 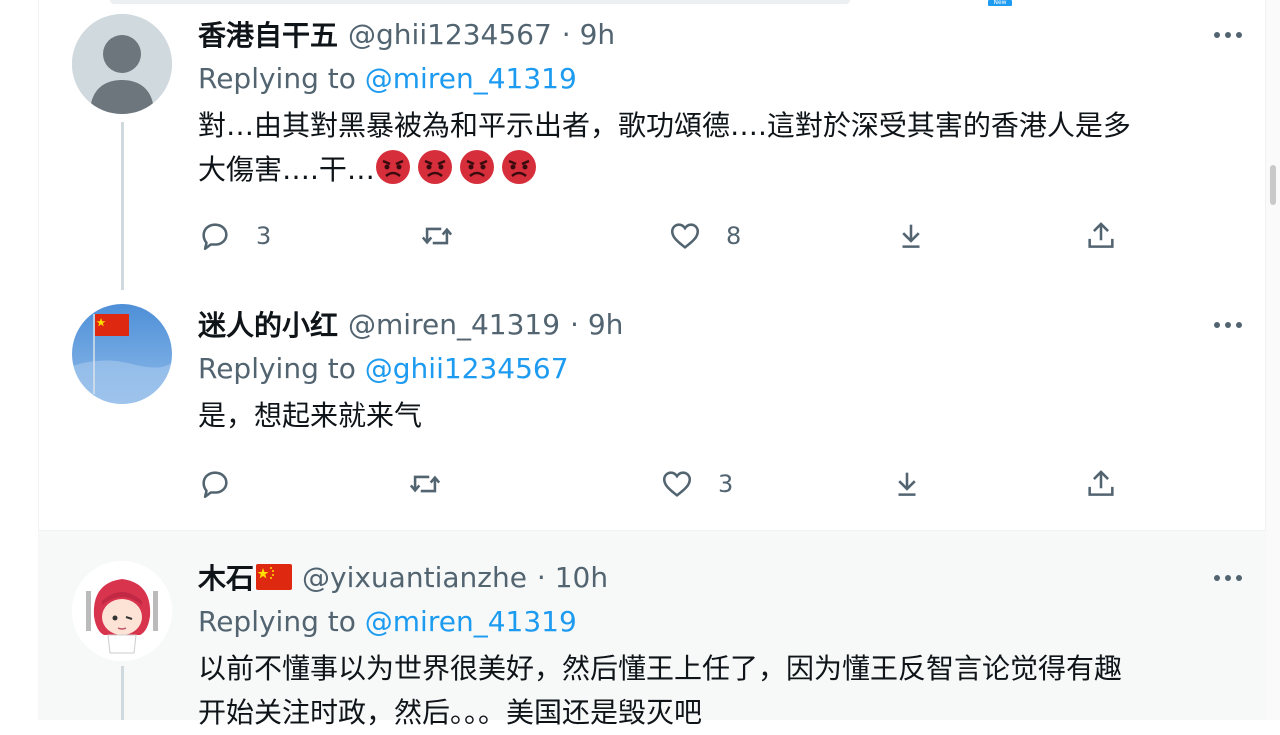 I want to click on replying-to: Replying to @ghii1234567, so click(x=383, y=368).